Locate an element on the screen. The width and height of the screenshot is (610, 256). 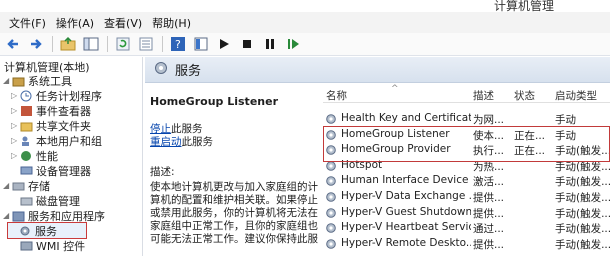
disk-icon is located at coordinates (26, 201).